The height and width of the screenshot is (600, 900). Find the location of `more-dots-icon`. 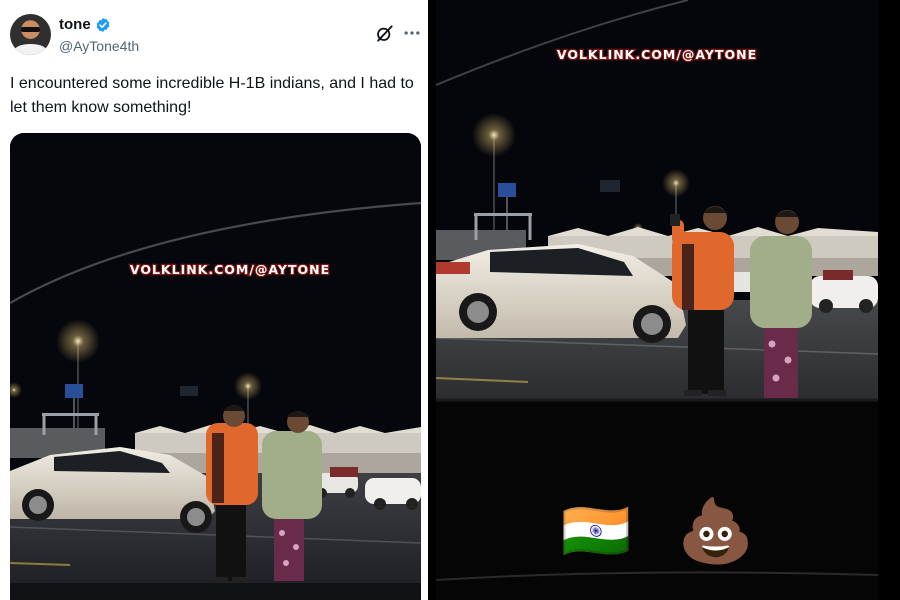

more-dots-icon is located at coordinates (412, 33).